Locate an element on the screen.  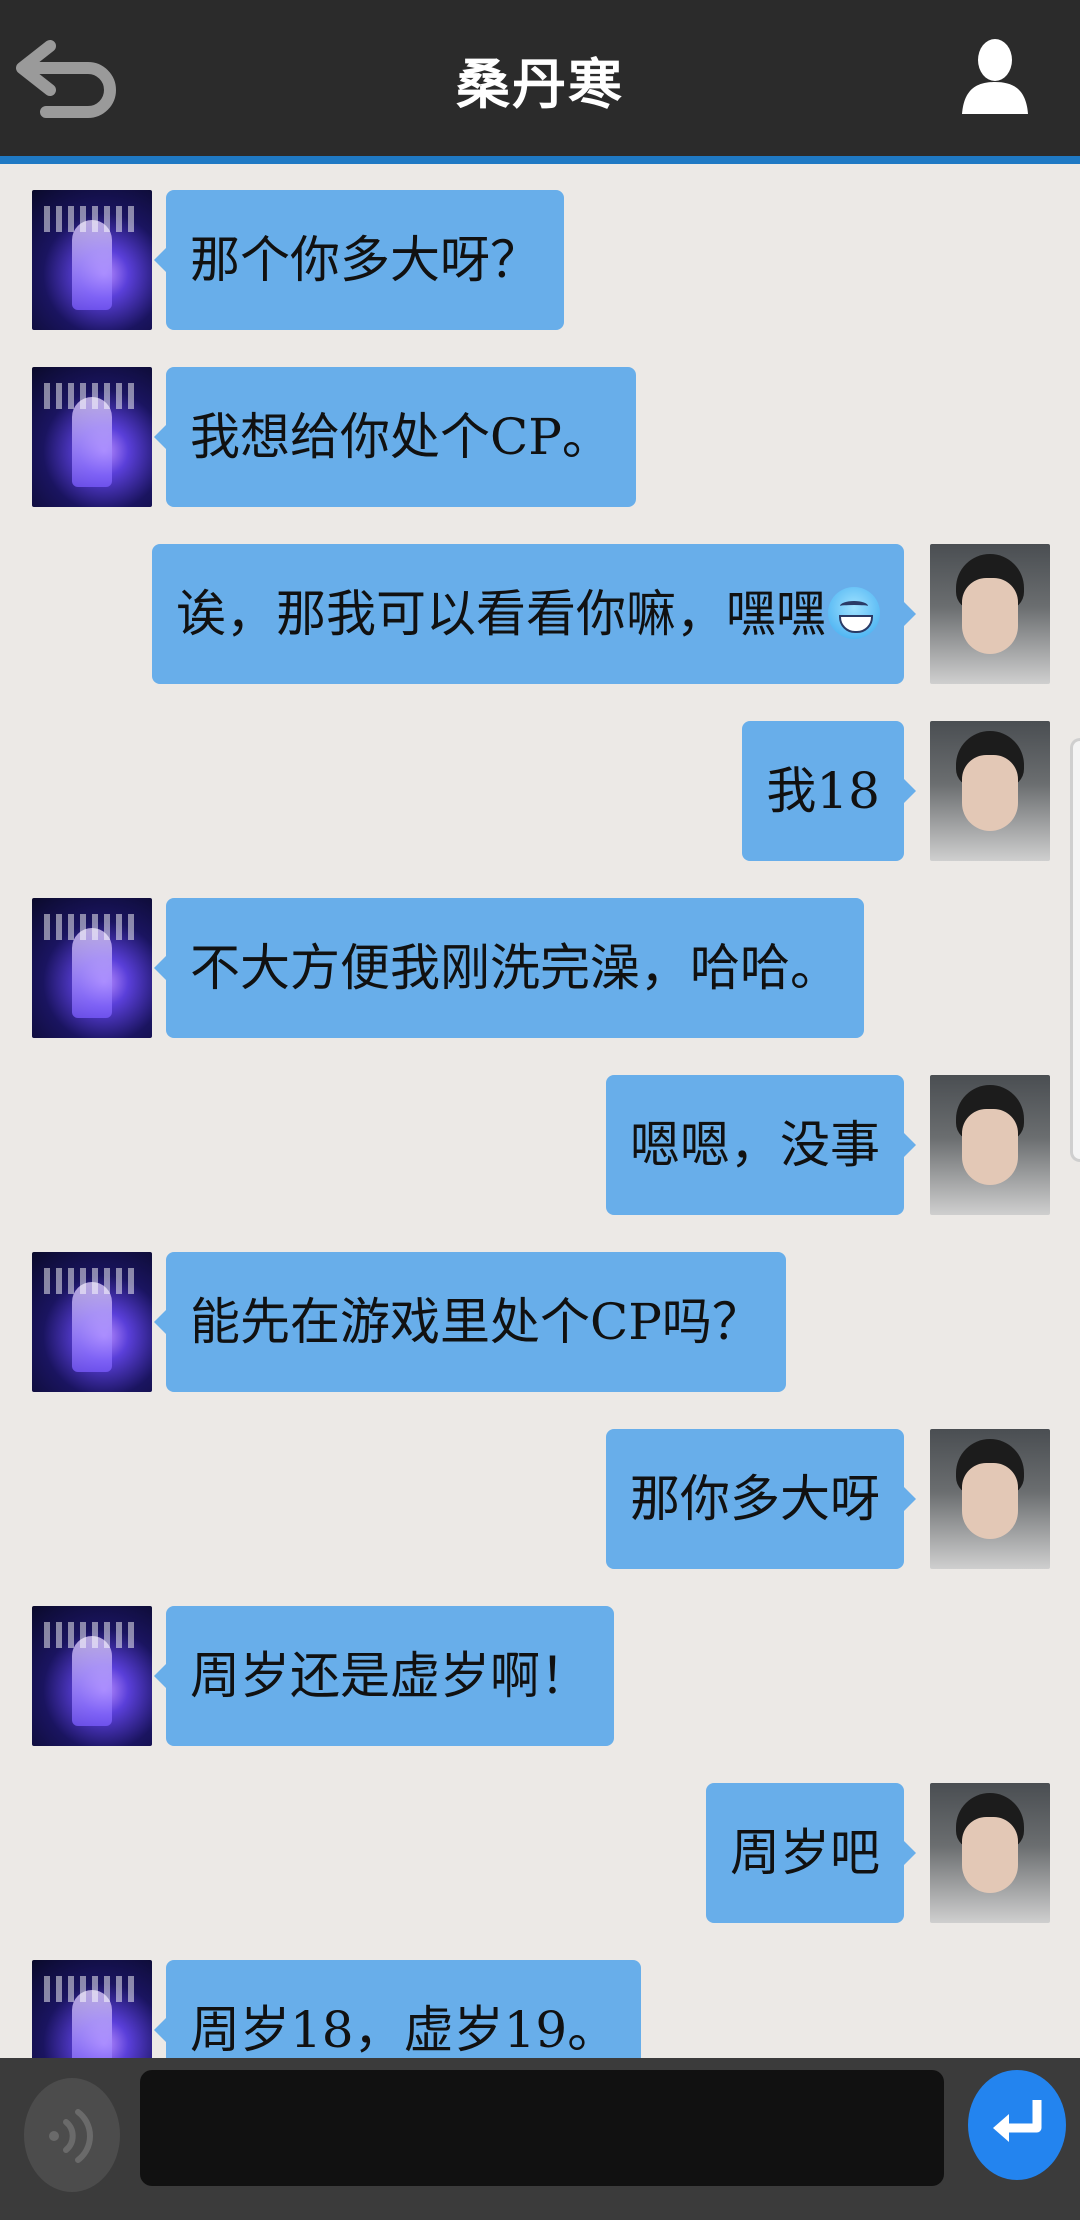
message-input is located at coordinates (542, 2128).